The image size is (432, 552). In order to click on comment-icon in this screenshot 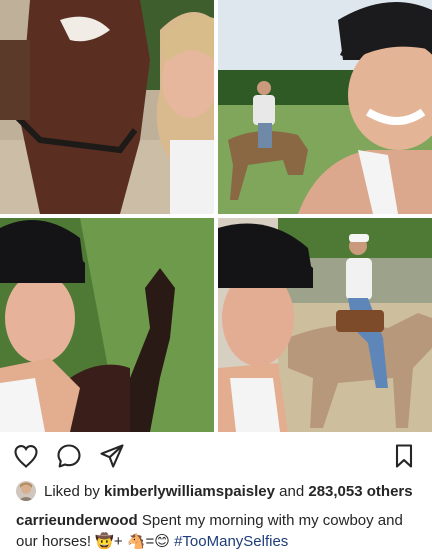, I will do `click(69, 456)`.